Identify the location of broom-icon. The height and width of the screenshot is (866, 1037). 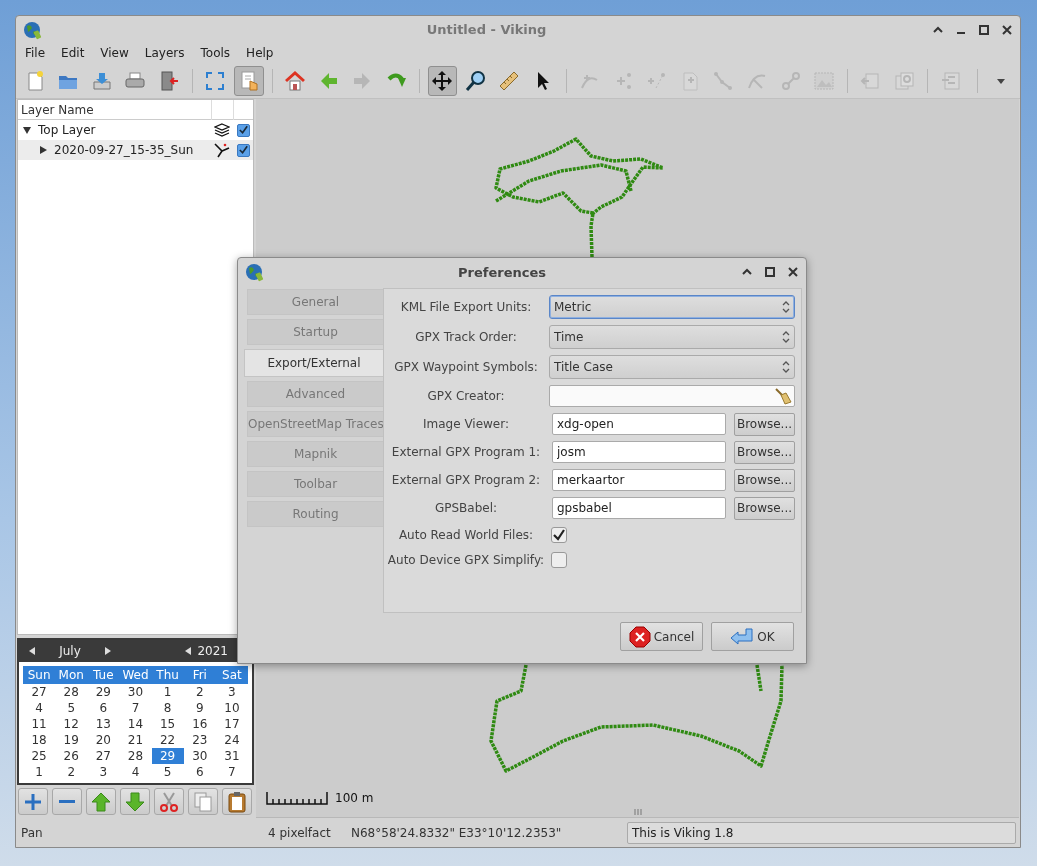
(783, 396).